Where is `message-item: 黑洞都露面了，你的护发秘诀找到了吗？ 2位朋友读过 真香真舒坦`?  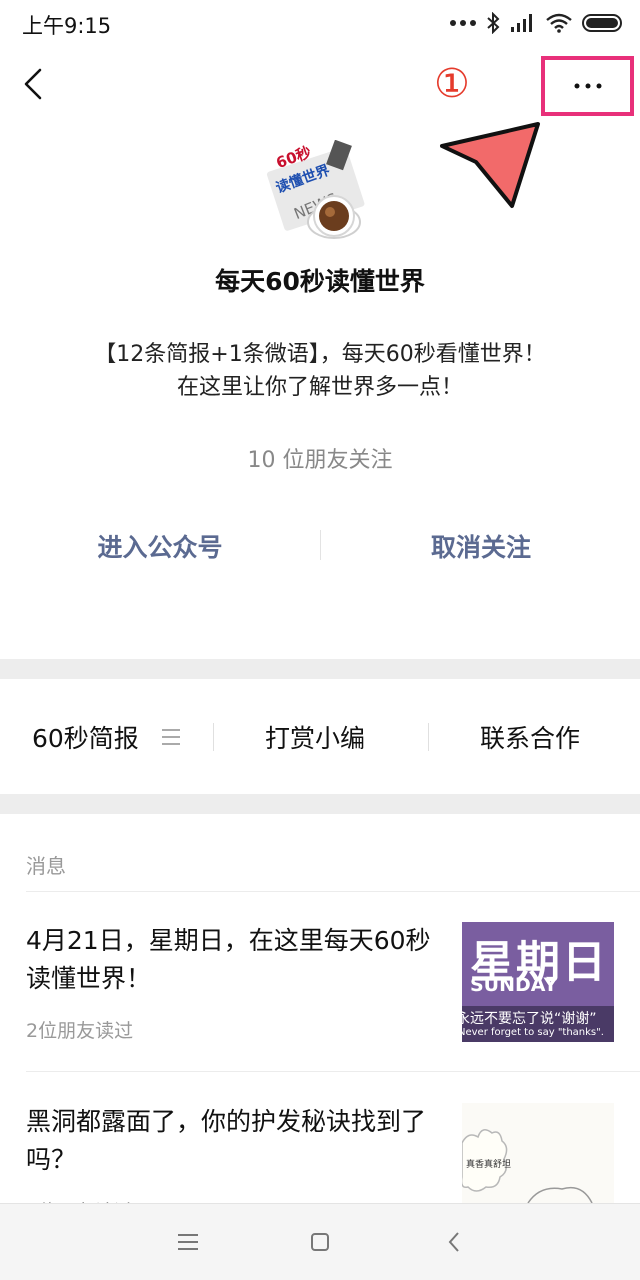
message-item: 黑洞都露面了，你的护发秘诀找到了吗？ 2位朋友读过 真香真舒坦 is located at coordinates (320, 1148).